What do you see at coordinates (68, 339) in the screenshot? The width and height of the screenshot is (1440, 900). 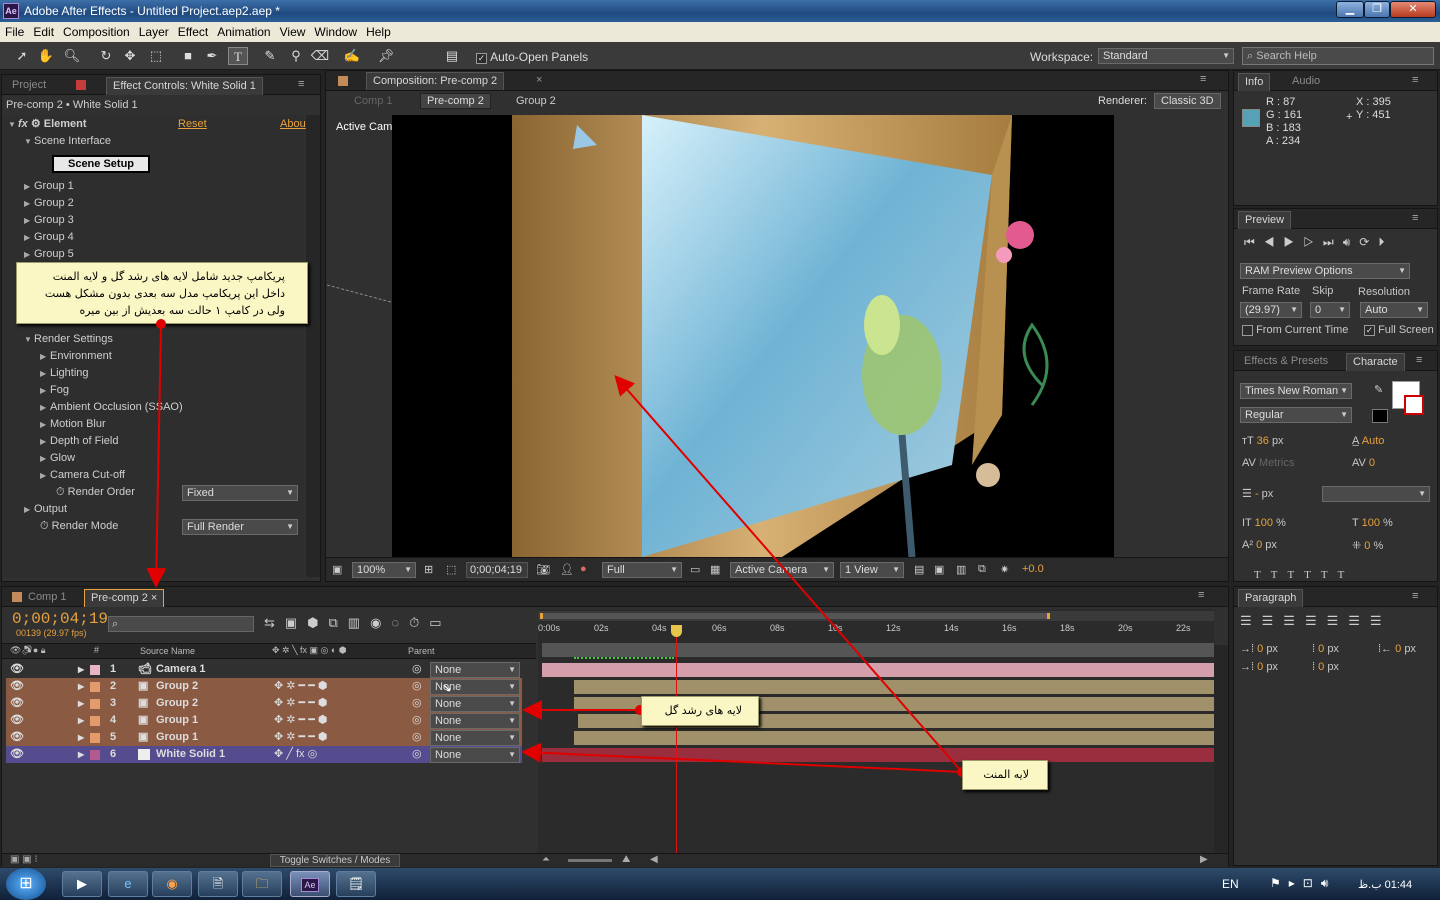 I see `render-settings-toggle: ▼ Render Settings` at bounding box center [68, 339].